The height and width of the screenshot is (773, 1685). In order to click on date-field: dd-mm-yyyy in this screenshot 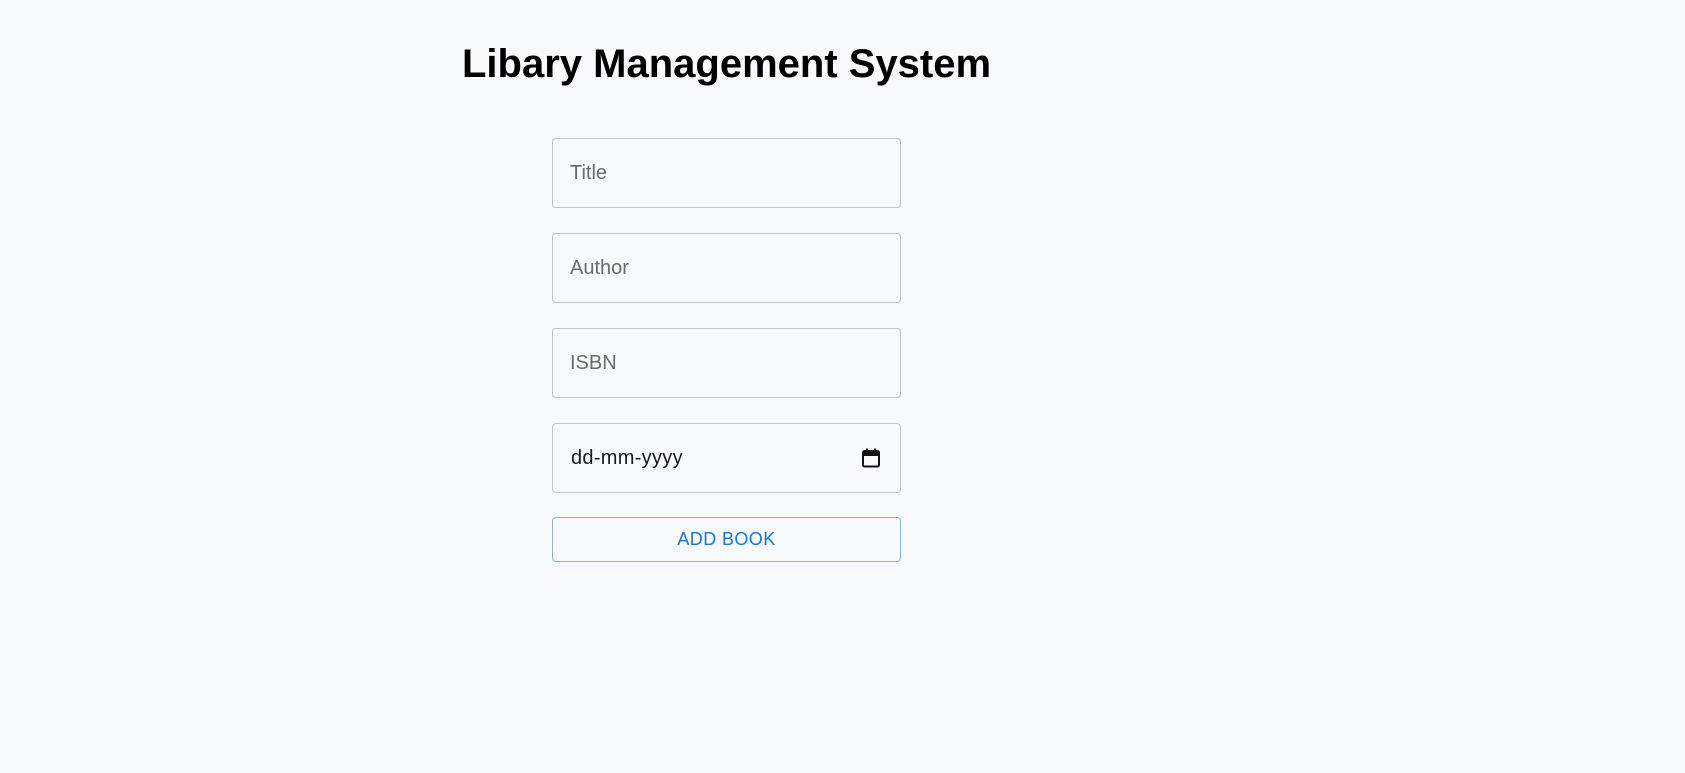, I will do `click(726, 458)`.